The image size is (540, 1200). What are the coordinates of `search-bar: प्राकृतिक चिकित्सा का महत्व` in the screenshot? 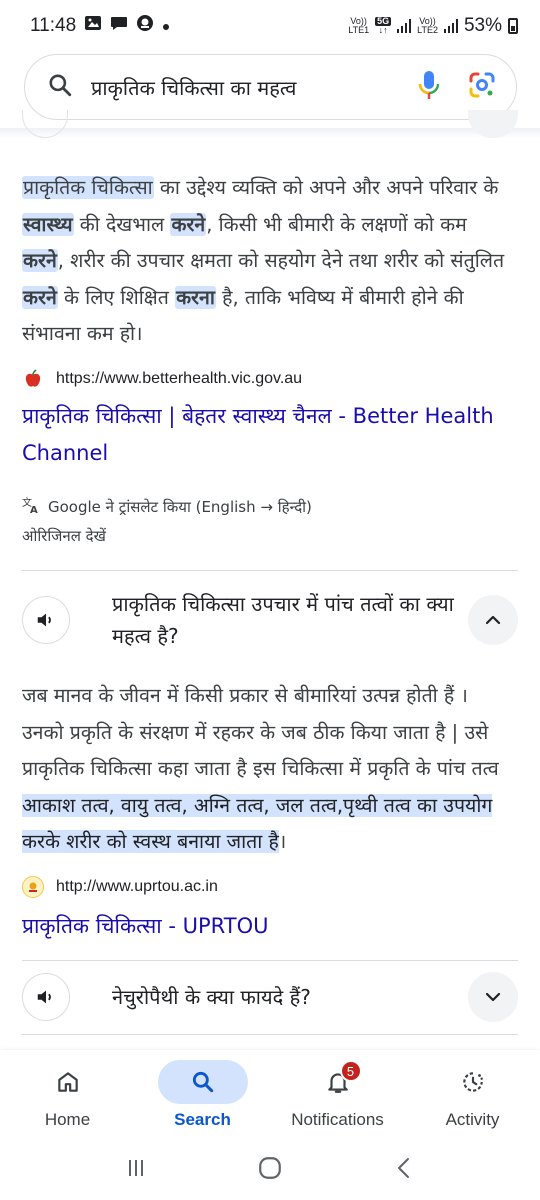 It's located at (270, 87).